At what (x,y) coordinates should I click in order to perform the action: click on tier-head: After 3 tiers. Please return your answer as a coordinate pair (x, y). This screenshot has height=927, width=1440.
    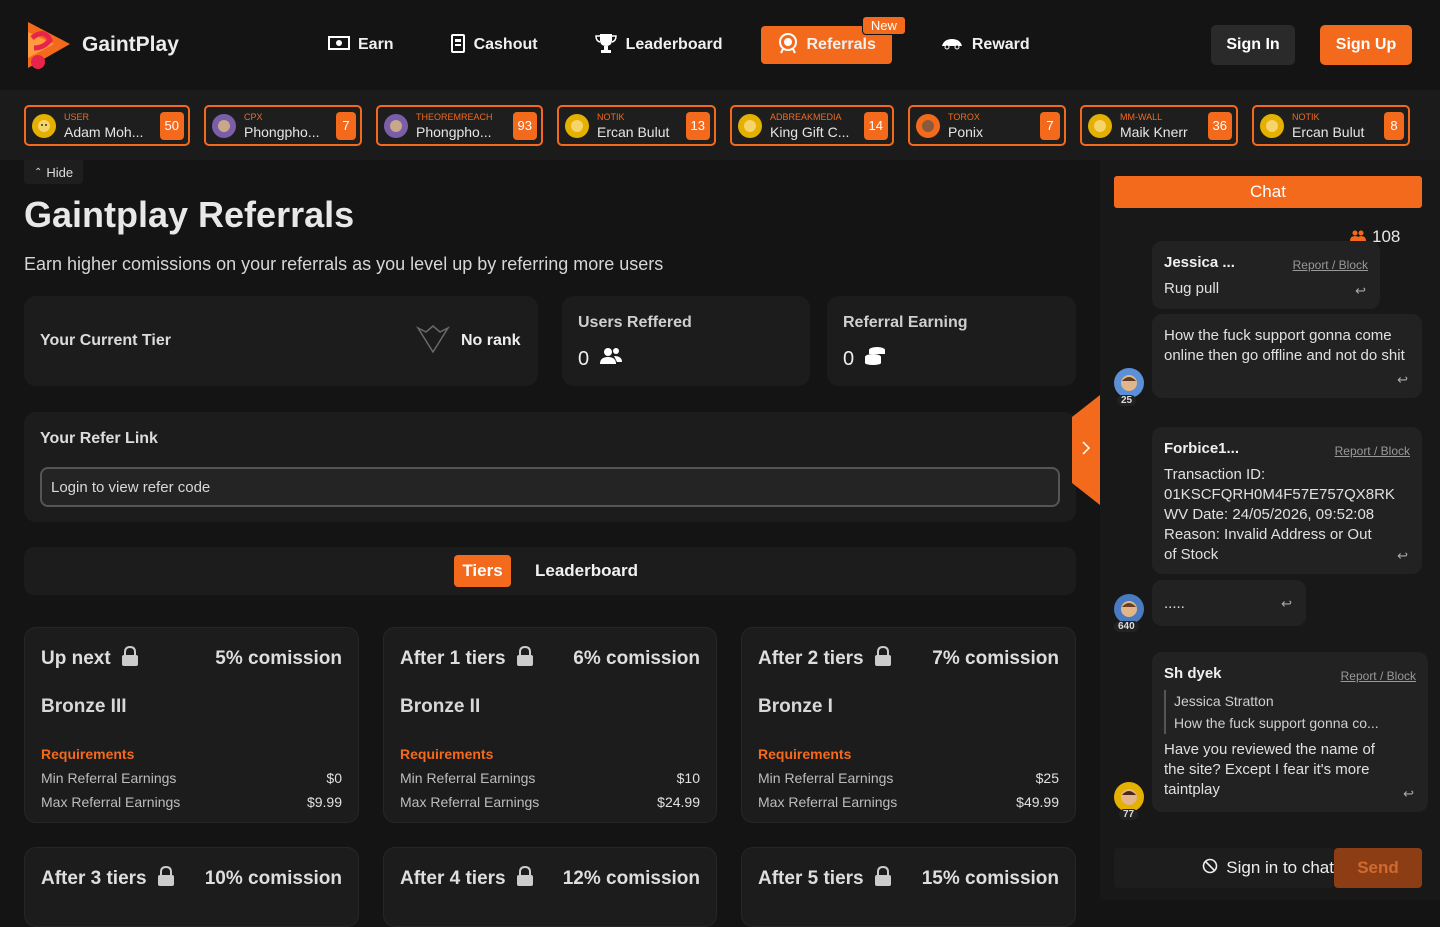
    Looking at the image, I should click on (94, 878).